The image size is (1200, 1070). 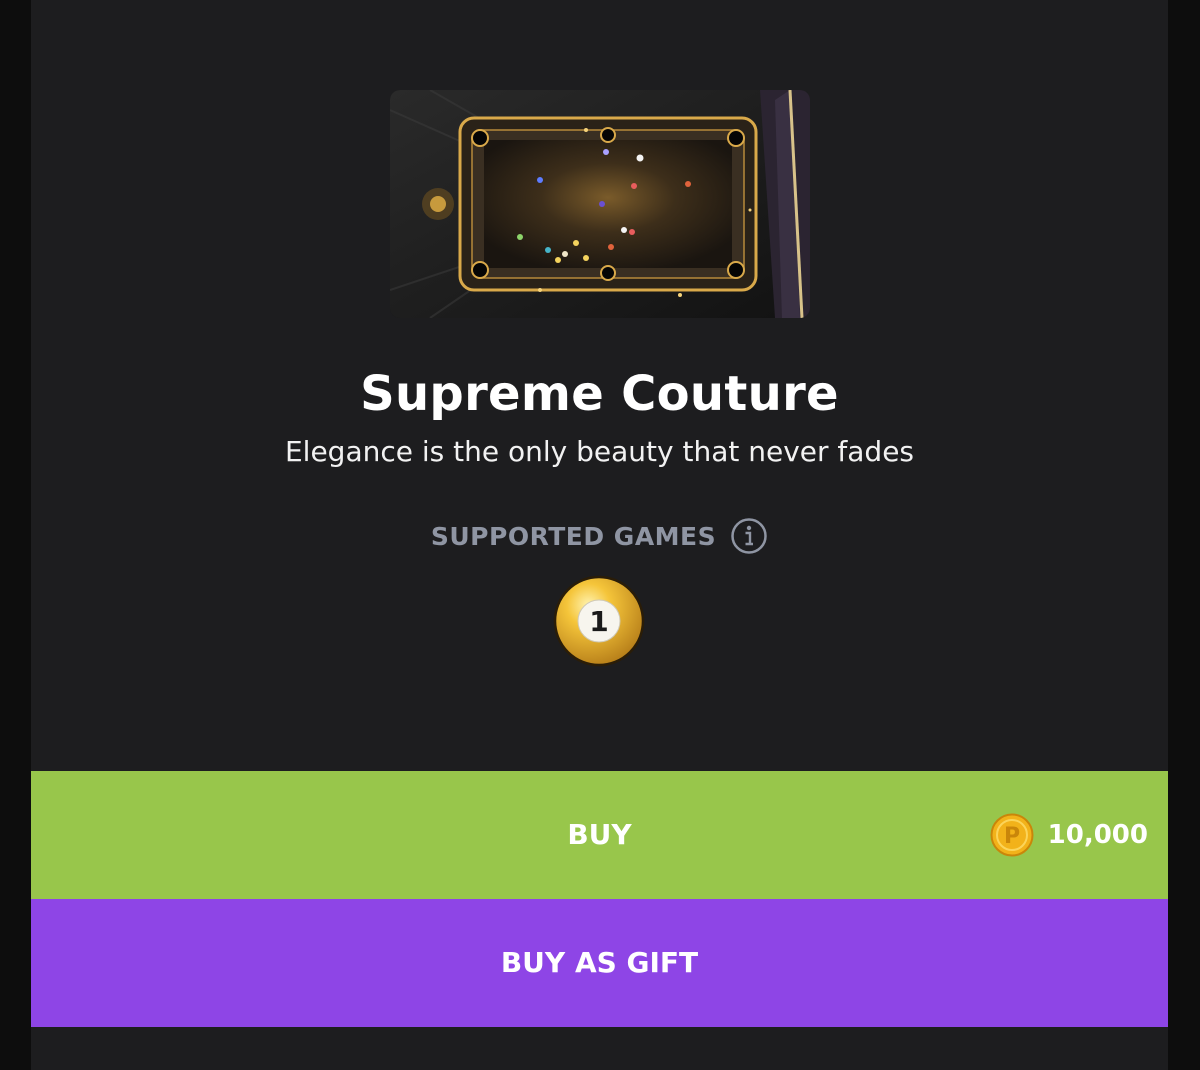 I want to click on supported-games-header: SUPPORTED GAMES, so click(x=599, y=536).